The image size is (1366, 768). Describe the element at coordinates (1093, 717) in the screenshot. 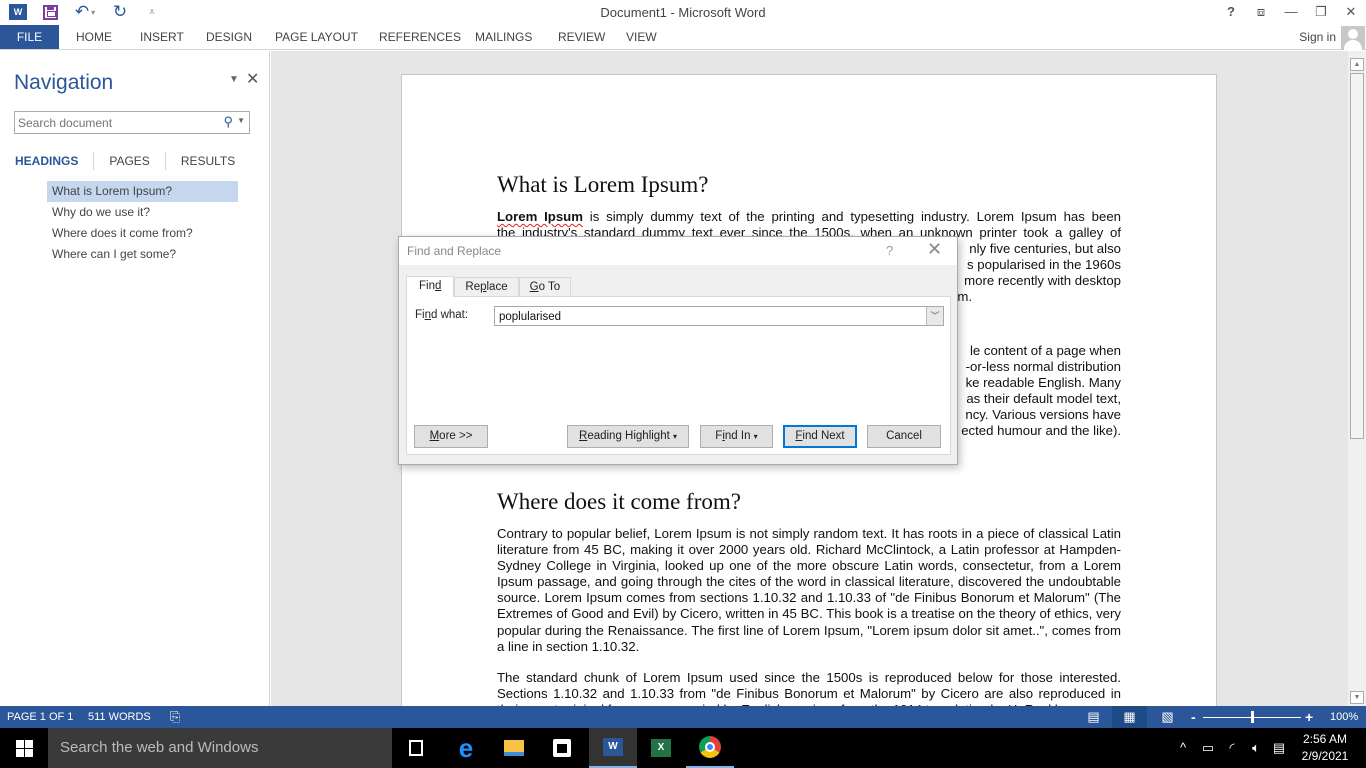

I see `read-mode-icon: ▤` at that location.